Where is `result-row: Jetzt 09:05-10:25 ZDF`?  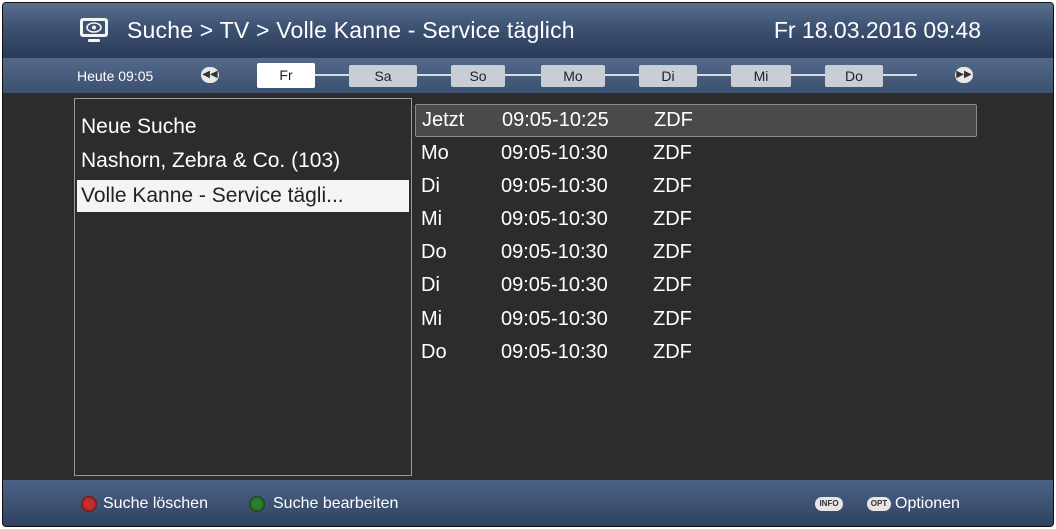 result-row: Jetzt 09:05-10:25 ZDF is located at coordinates (696, 120).